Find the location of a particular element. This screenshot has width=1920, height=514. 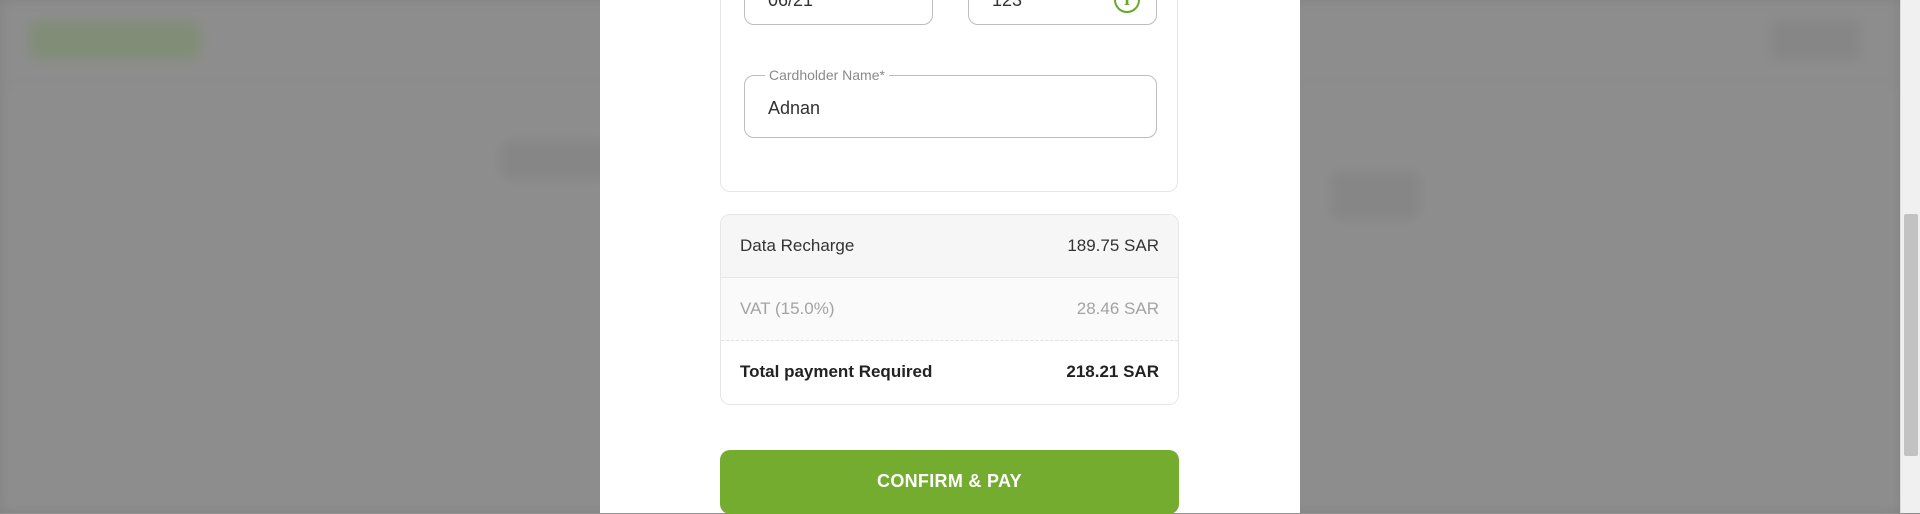

vertical-scrollbar is located at coordinates (1910, 256).